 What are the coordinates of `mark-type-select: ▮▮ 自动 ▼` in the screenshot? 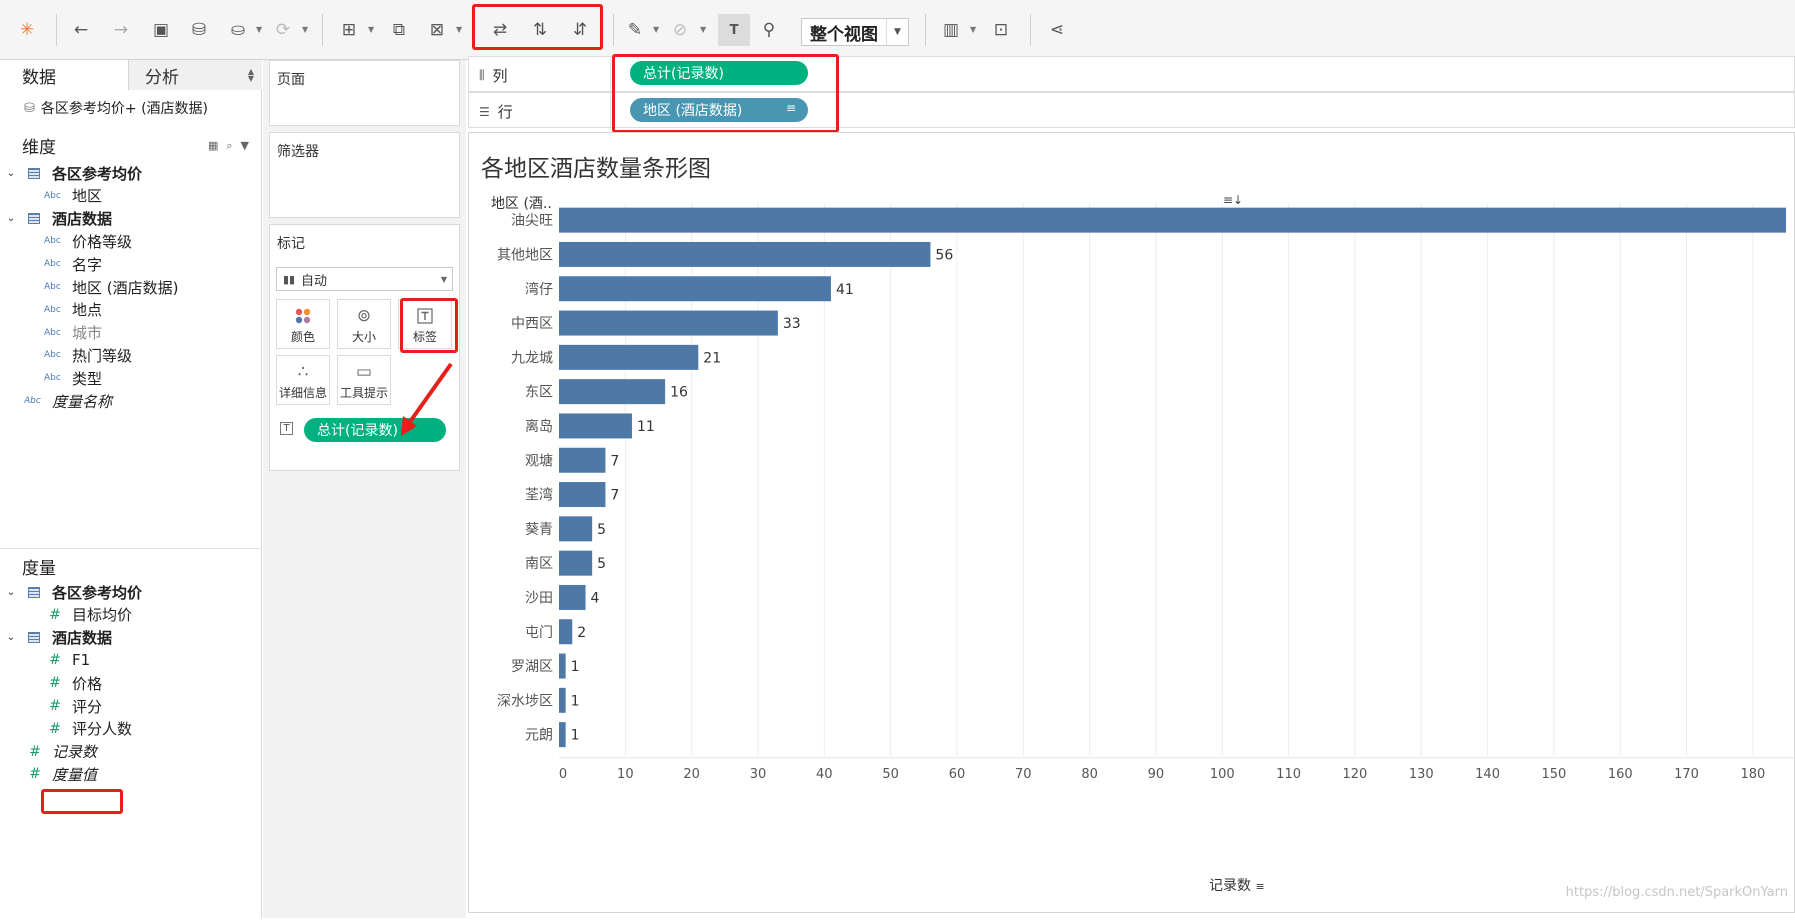 It's located at (364, 279).